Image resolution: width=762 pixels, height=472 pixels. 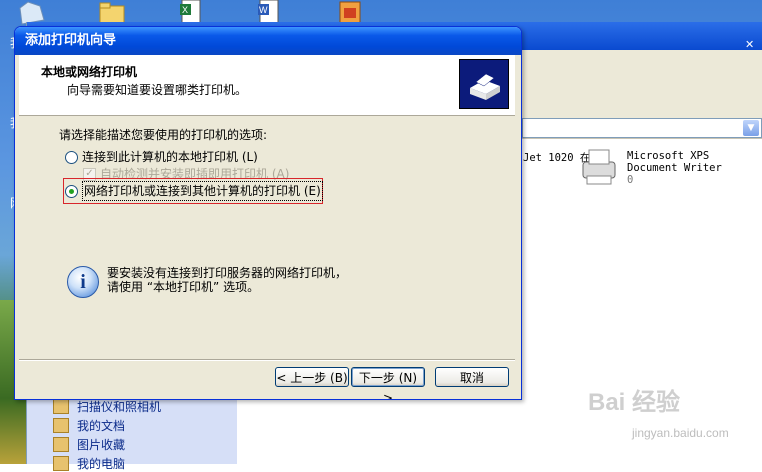 What do you see at coordinates (71, 157) in the screenshot?
I see `radio-button` at bounding box center [71, 157].